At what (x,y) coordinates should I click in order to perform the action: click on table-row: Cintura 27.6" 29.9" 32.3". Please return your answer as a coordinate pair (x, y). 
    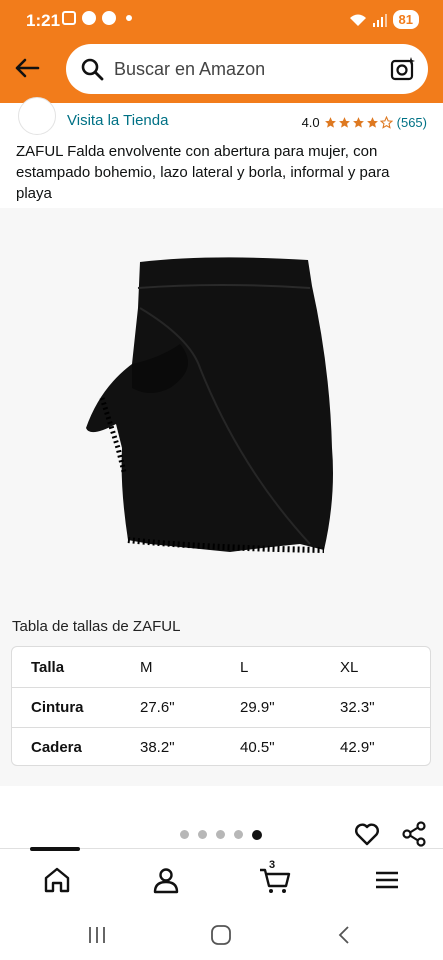
    Looking at the image, I should click on (221, 707).